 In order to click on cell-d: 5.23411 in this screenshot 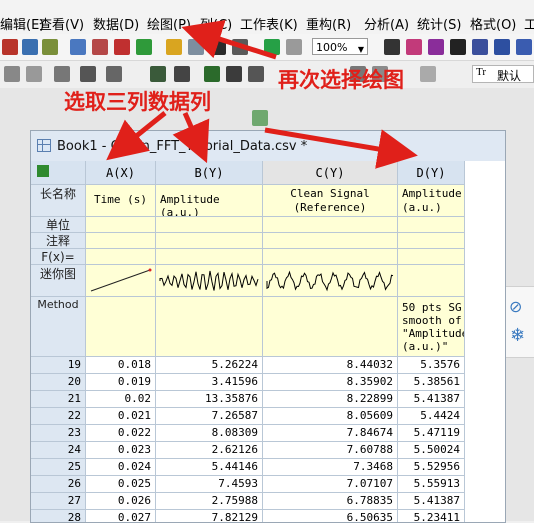, I will do `click(431, 516)`.